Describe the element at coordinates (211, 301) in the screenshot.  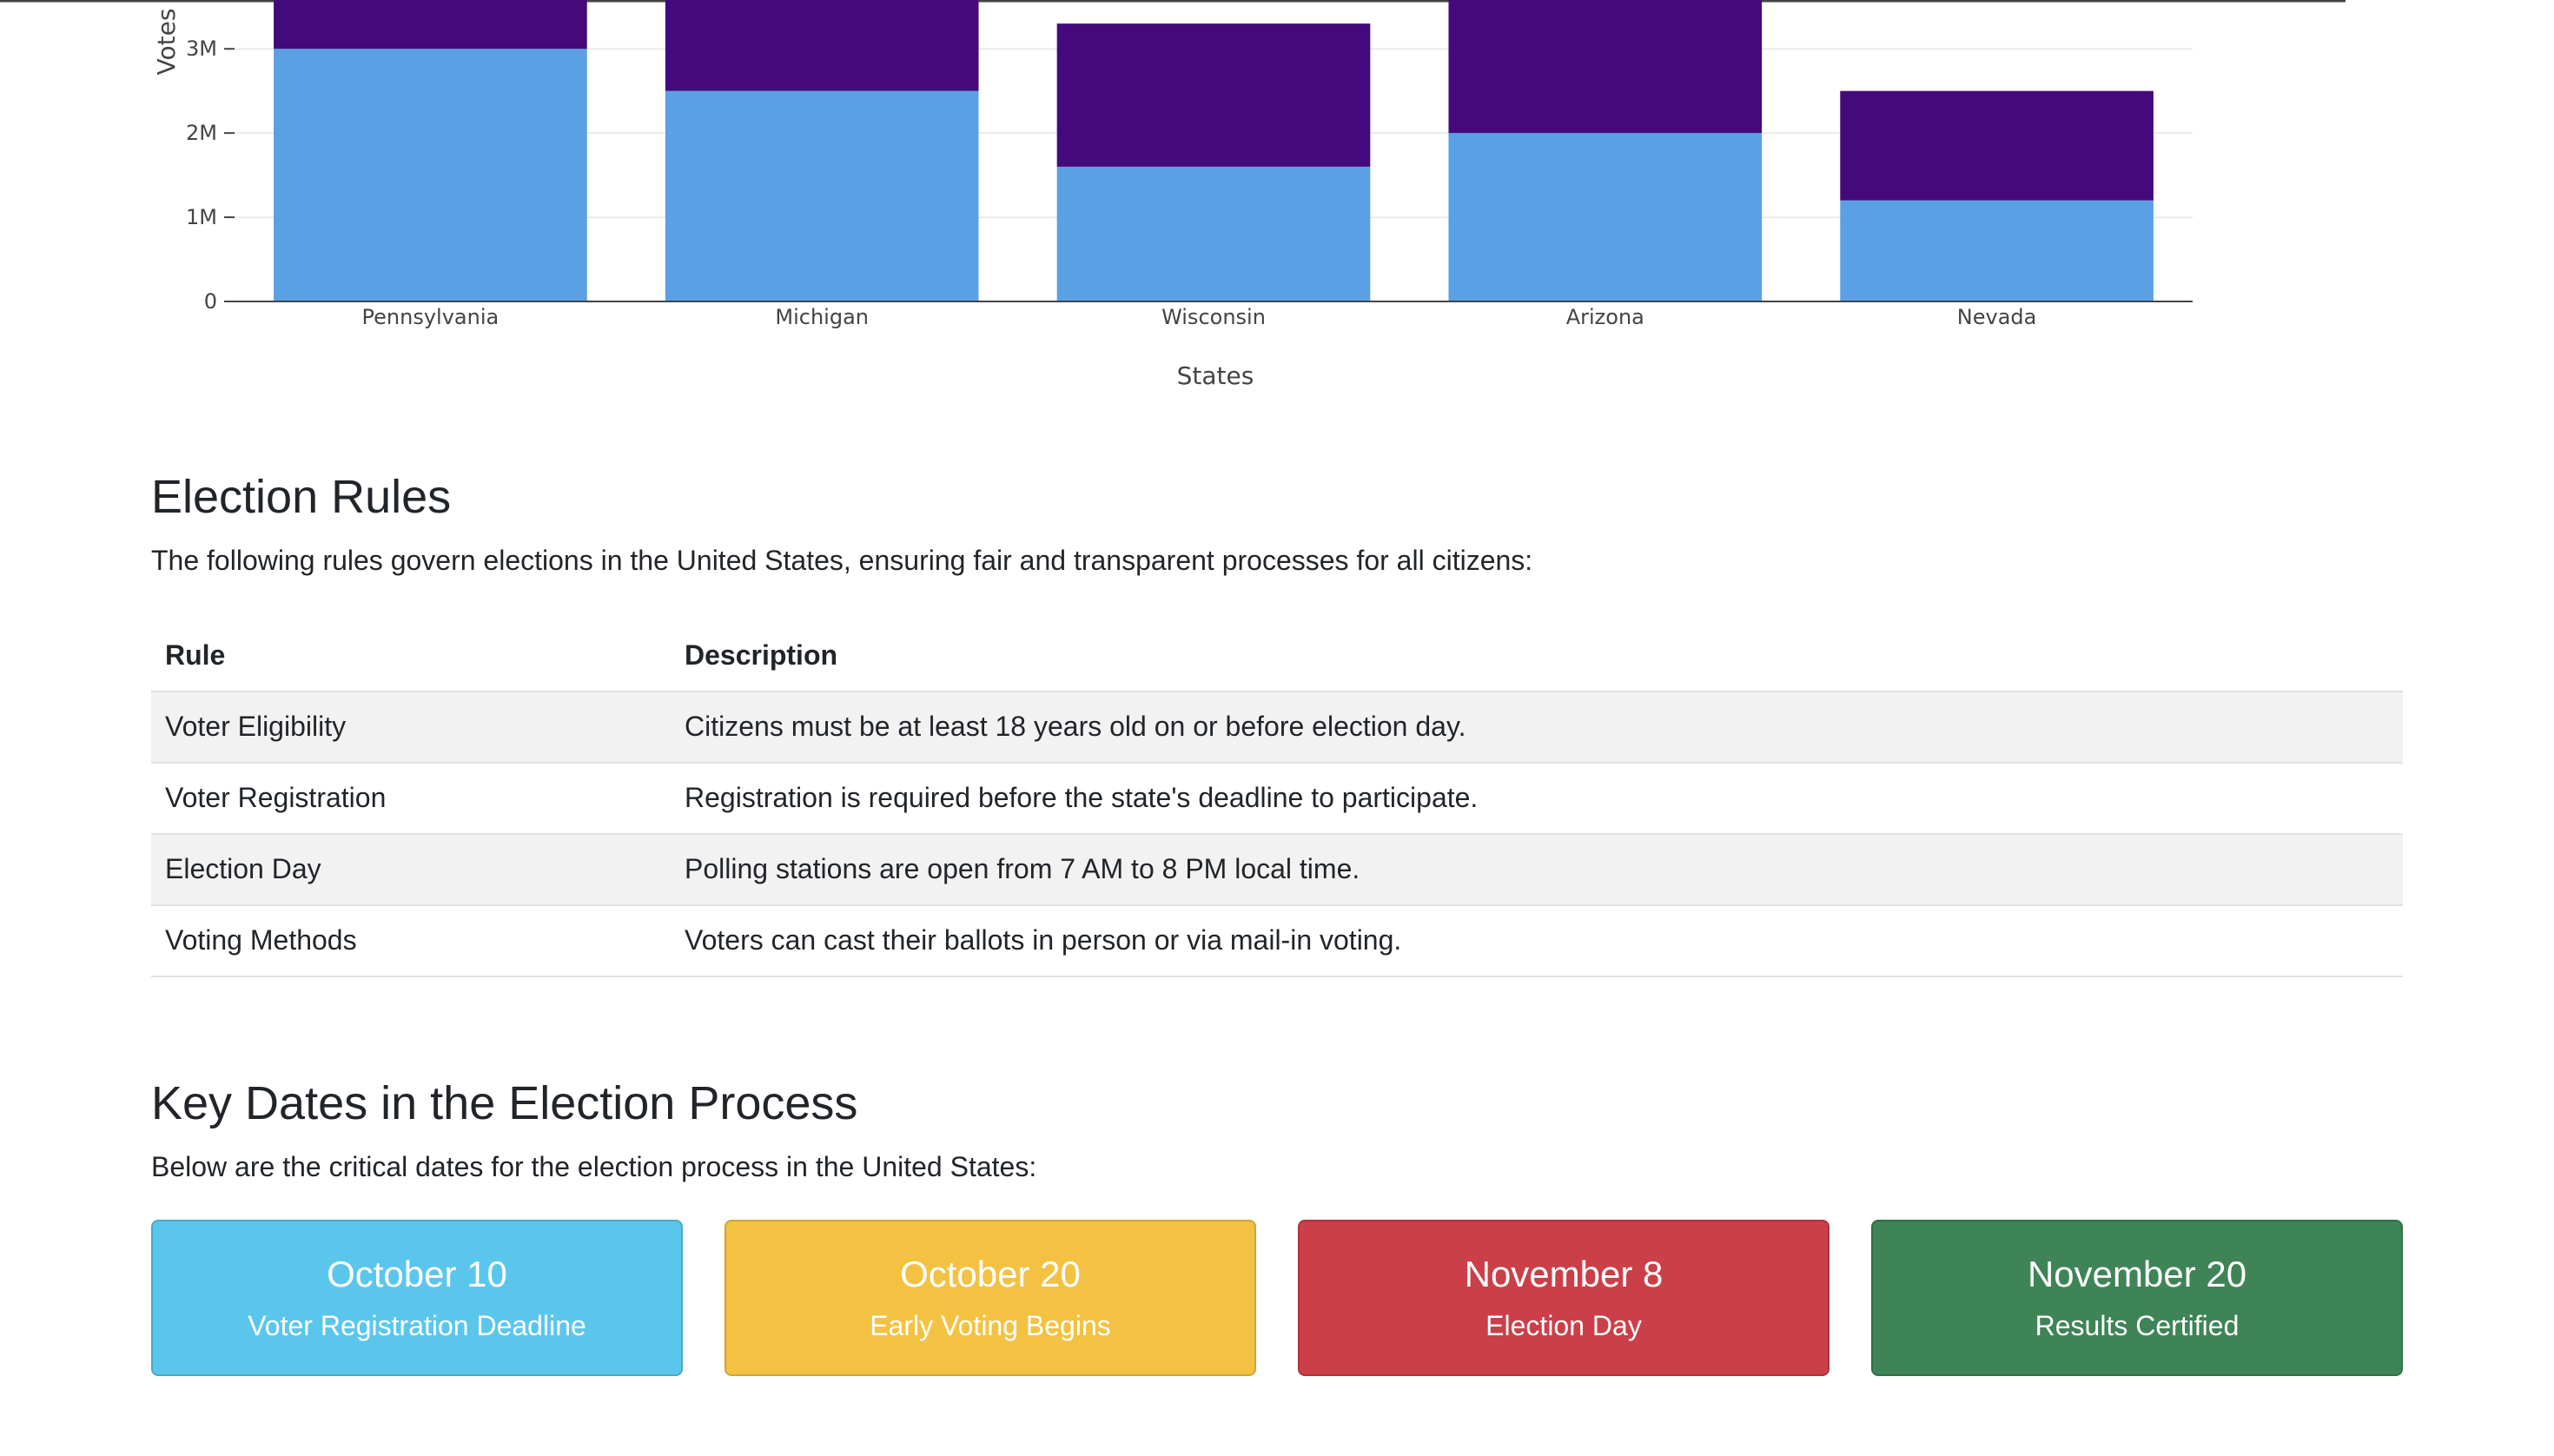
I see `y-tick-label: 0` at that location.